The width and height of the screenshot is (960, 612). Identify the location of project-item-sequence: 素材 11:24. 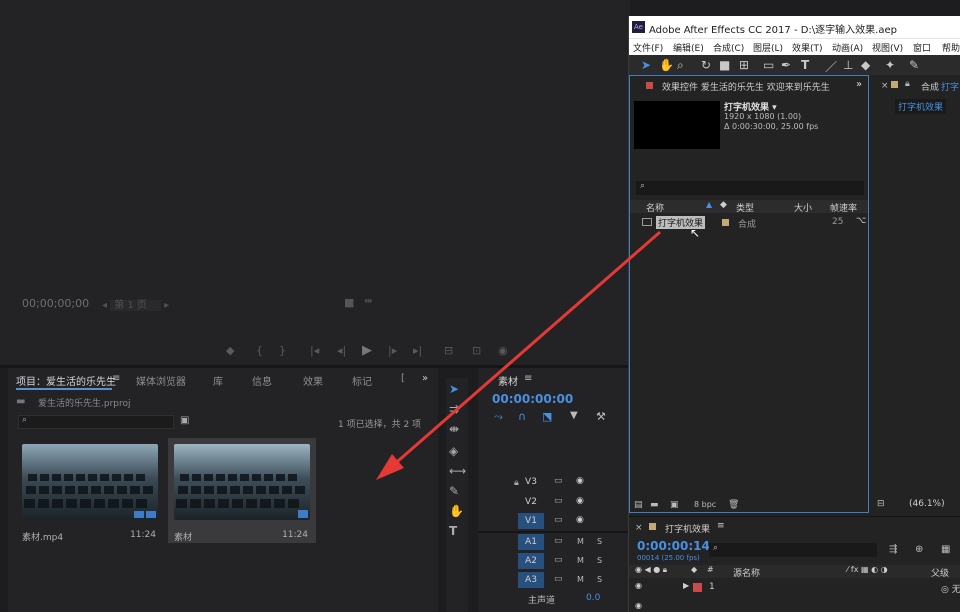
(242, 490).